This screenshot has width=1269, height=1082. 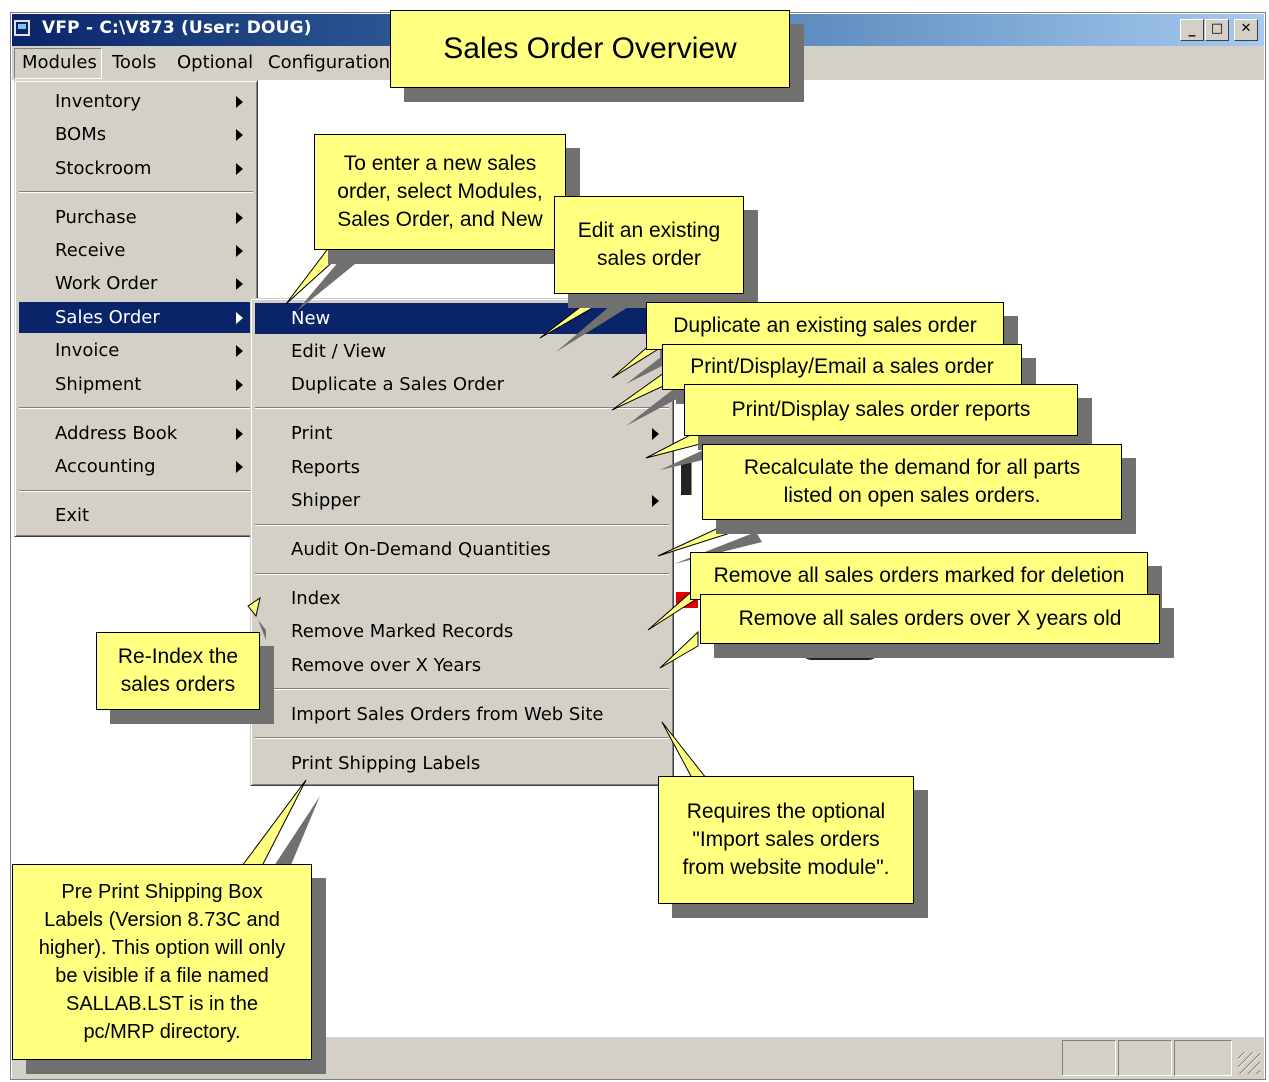 What do you see at coordinates (462, 631) in the screenshot?
I see `menu-item-remove-marked: Remove Marked Records` at bounding box center [462, 631].